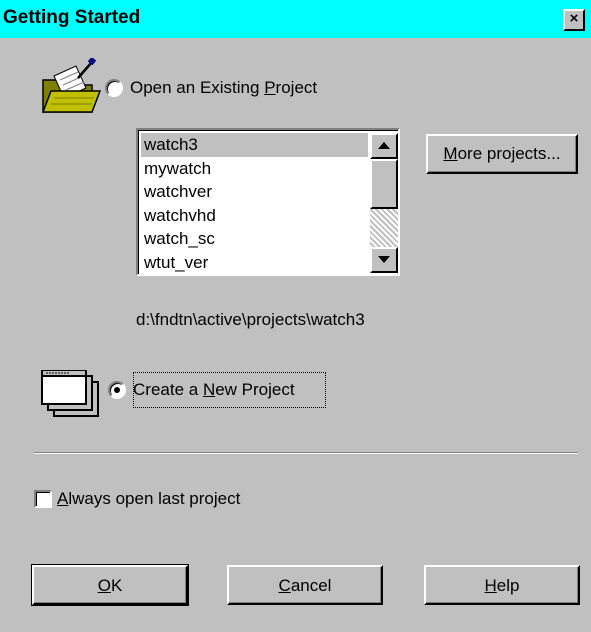 Image resolution: width=591 pixels, height=632 pixels. I want to click on cancel-button: Cancel, so click(305, 585).